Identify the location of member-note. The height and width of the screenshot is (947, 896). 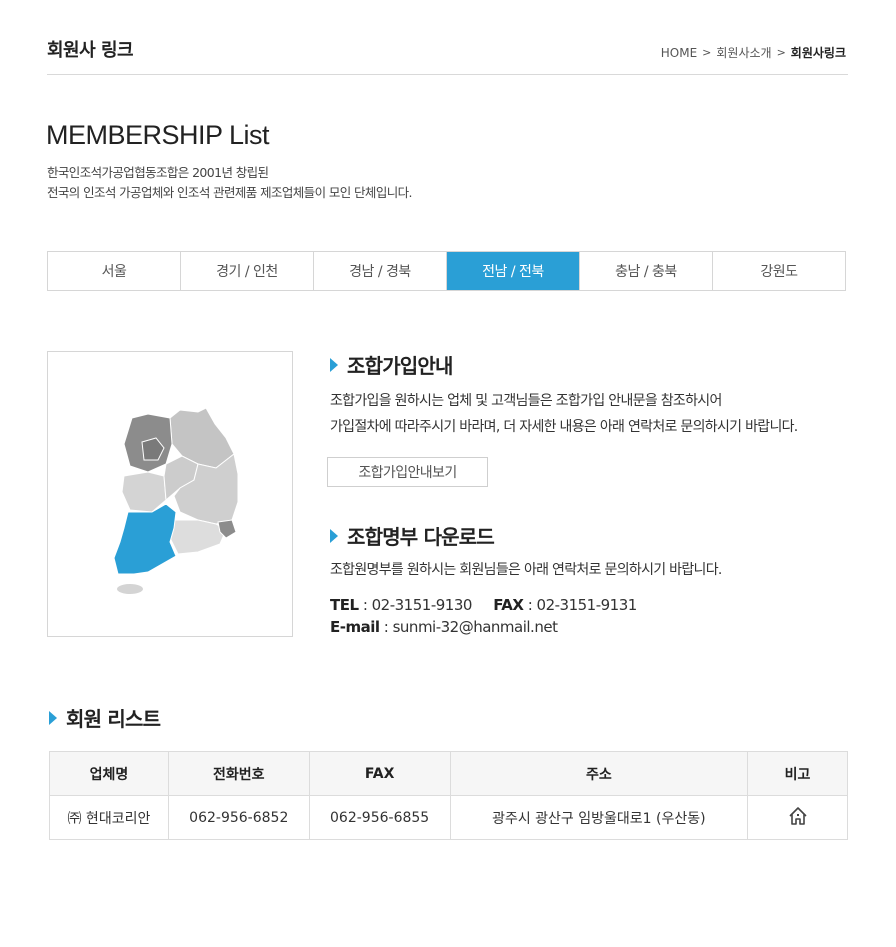
(797, 817).